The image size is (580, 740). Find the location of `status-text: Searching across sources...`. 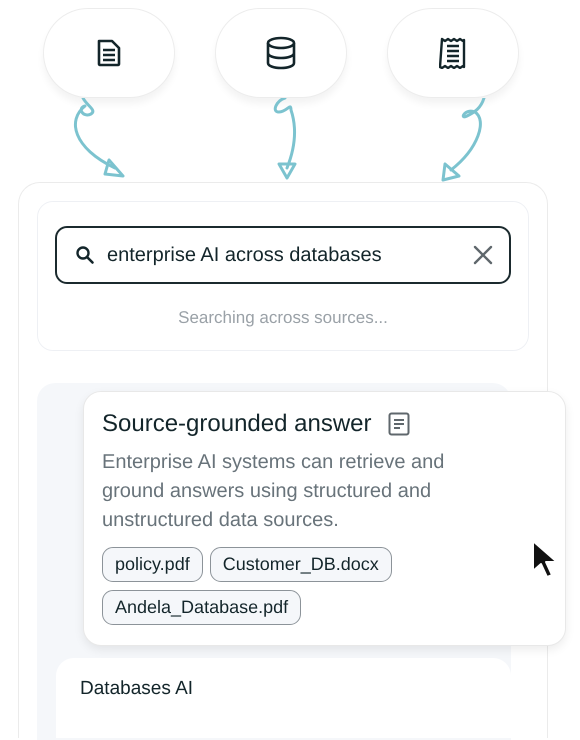

status-text: Searching across sources... is located at coordinates (283, 318).